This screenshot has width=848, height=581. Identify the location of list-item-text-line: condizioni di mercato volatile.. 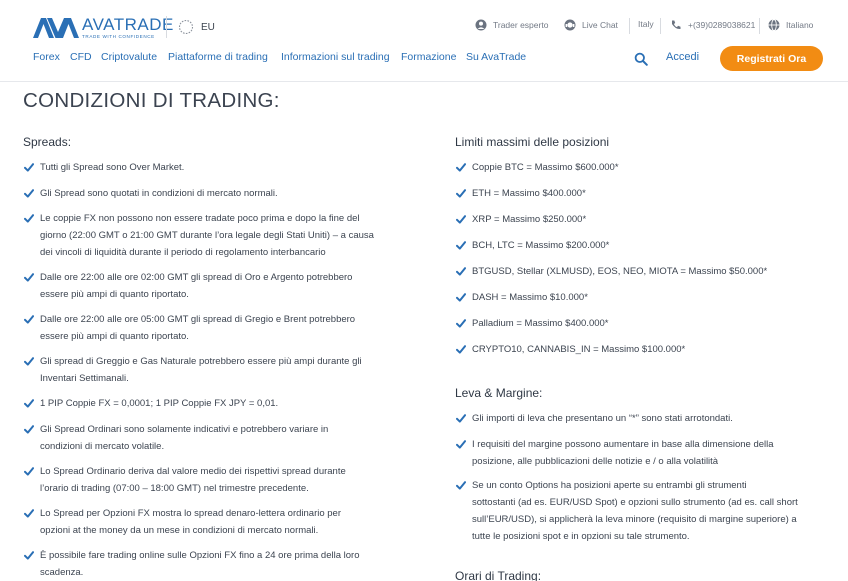
(102, 446).